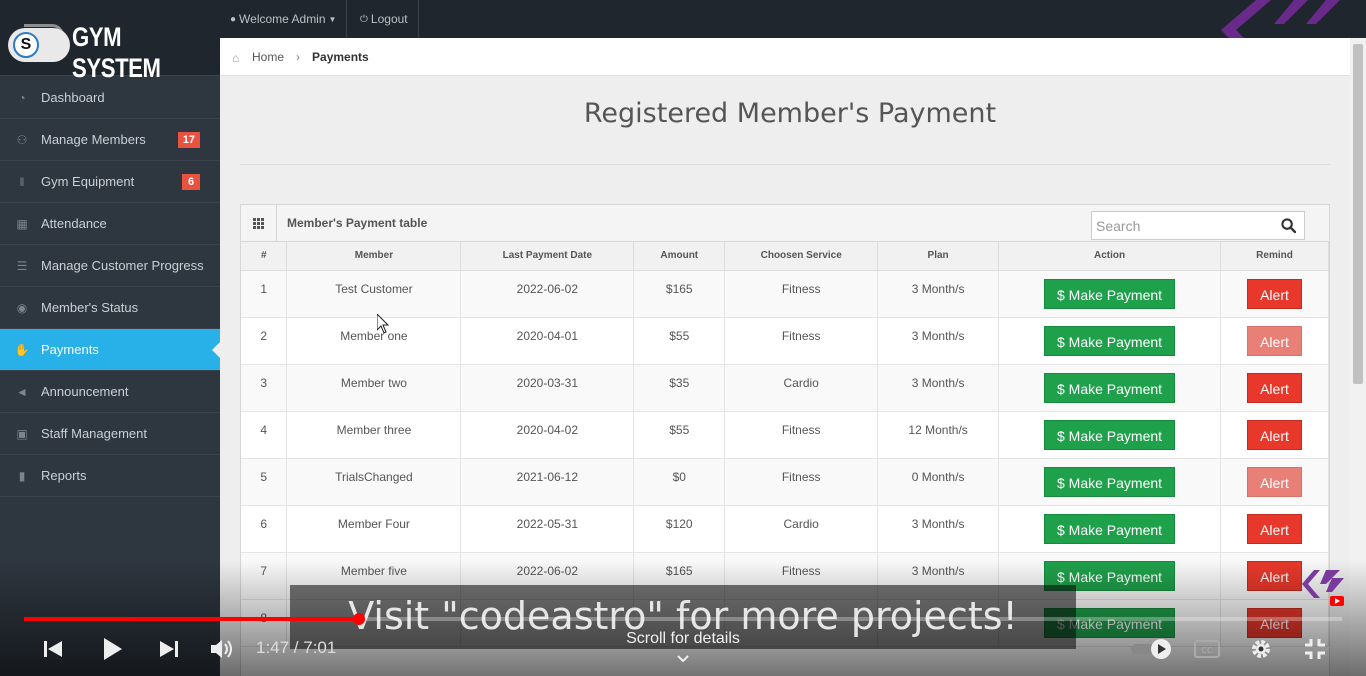 This screenshot has width=1366, height=676. Describe the element at coordinates (296, 647) in the screenshot. I see `video-time: 1:47 / 7:01` at that location.